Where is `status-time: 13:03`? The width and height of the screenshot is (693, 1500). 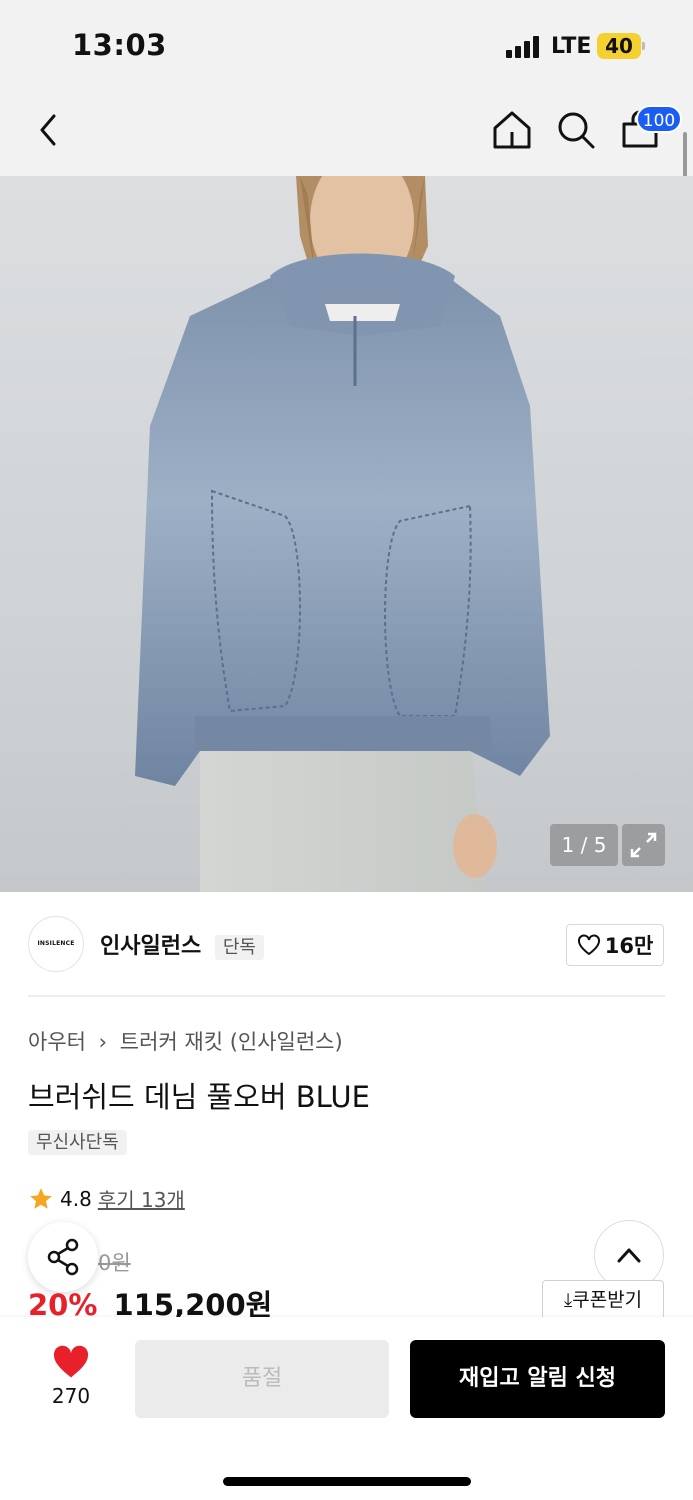 status-time: 13:03 is located at coordinates (119, 45).